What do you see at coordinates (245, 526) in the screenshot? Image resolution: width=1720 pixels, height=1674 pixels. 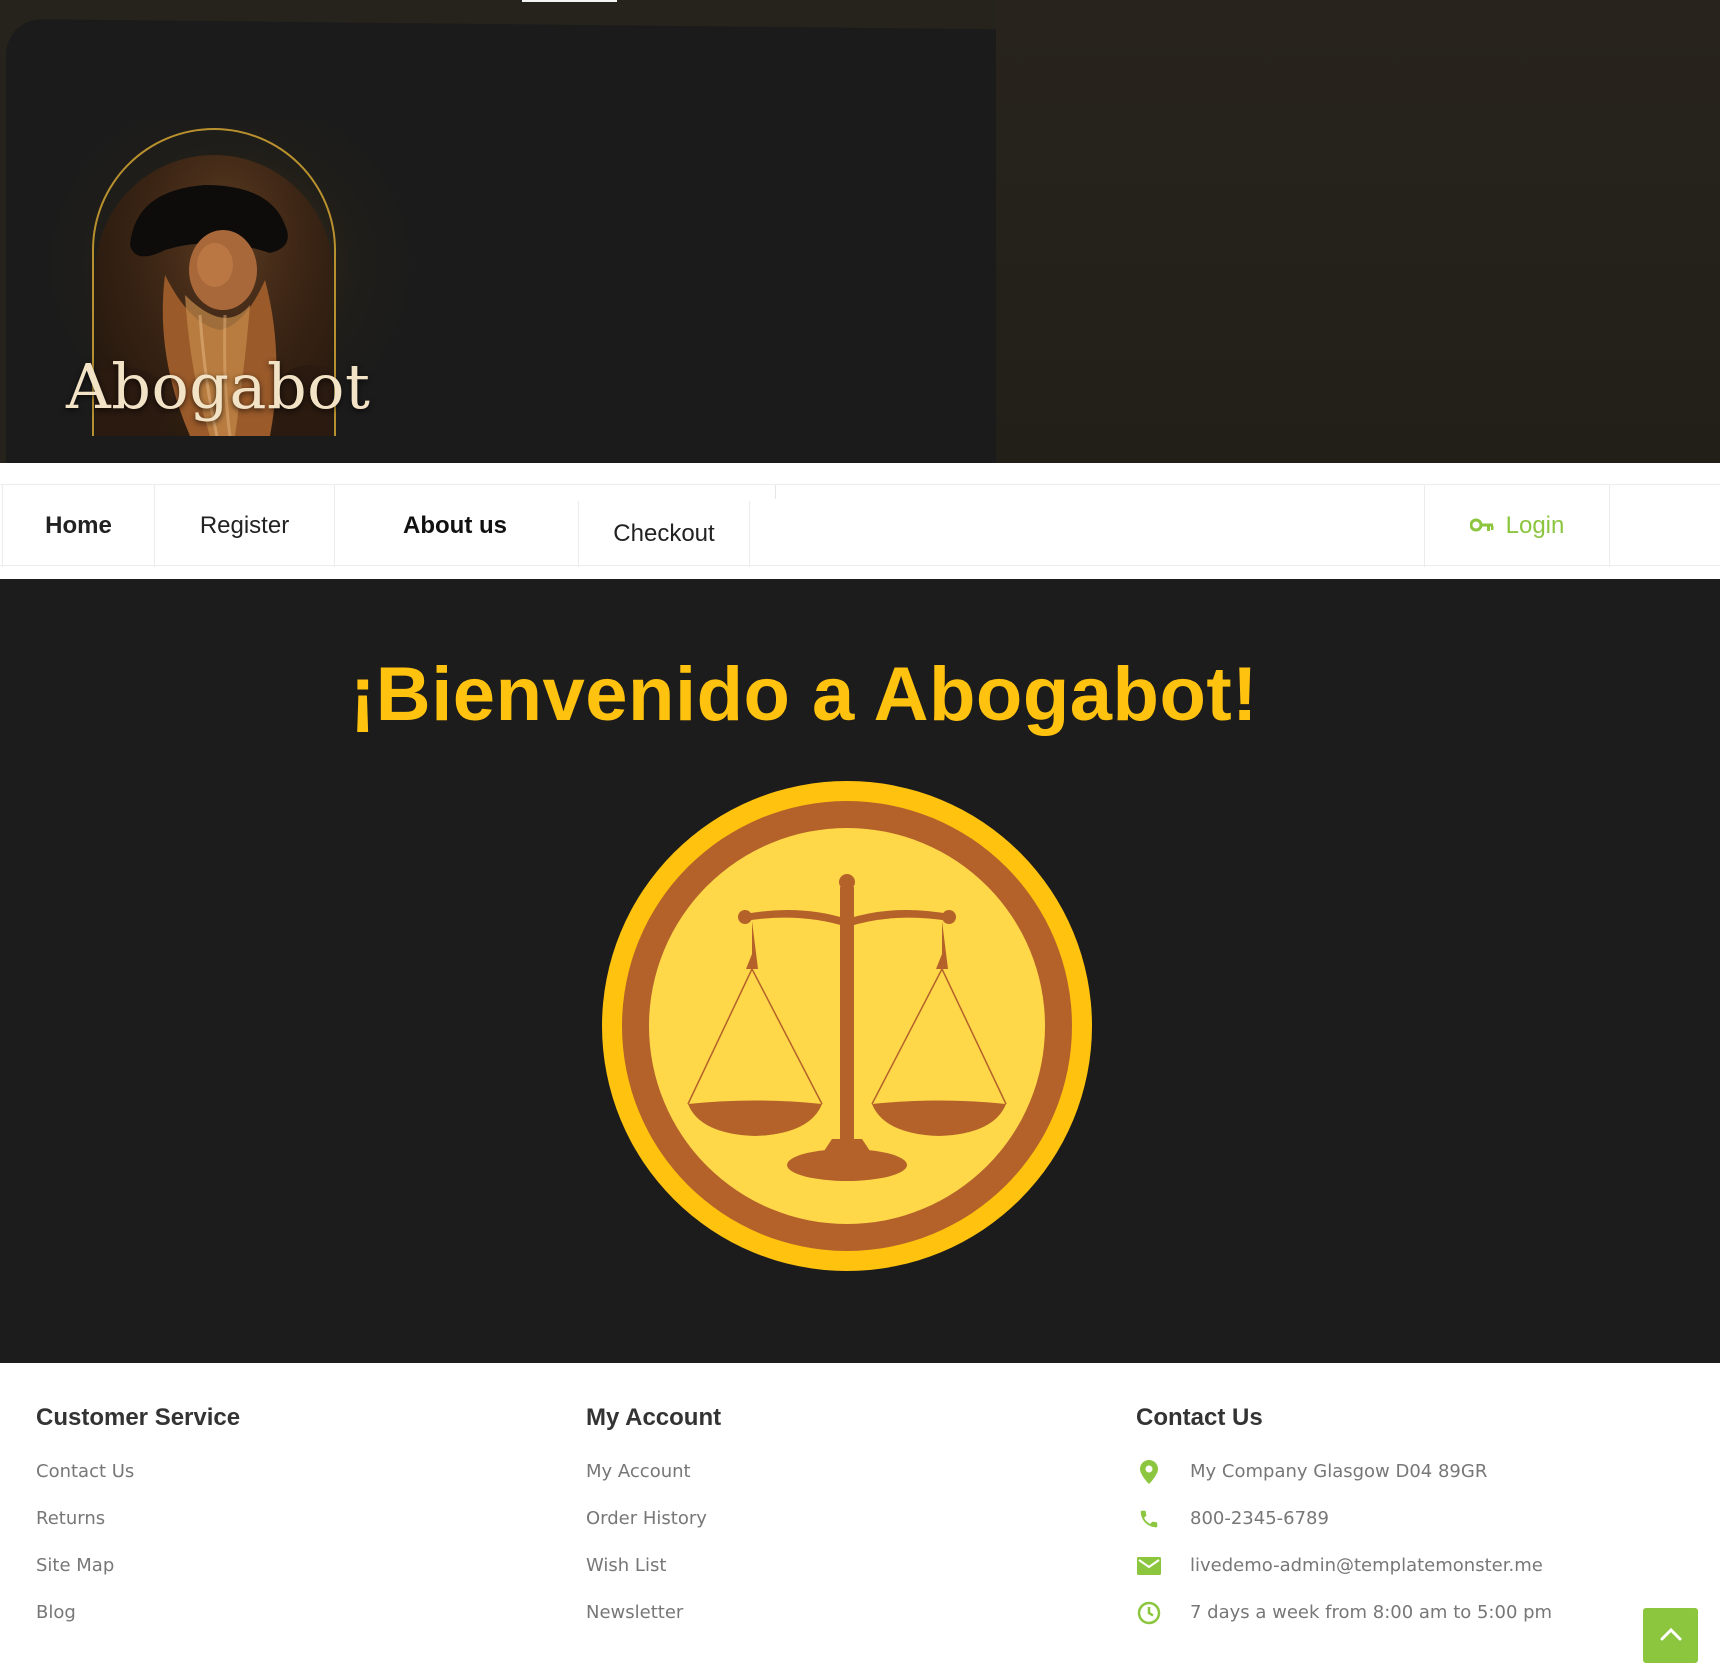 I see `nav-item-register: Register` at bounding box center [245, 526].